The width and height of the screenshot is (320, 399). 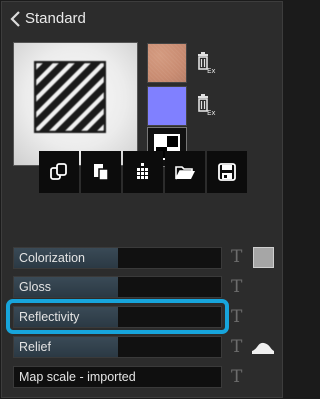 I want to click on relief-texture-icon: T, so click(x=238, y=347).